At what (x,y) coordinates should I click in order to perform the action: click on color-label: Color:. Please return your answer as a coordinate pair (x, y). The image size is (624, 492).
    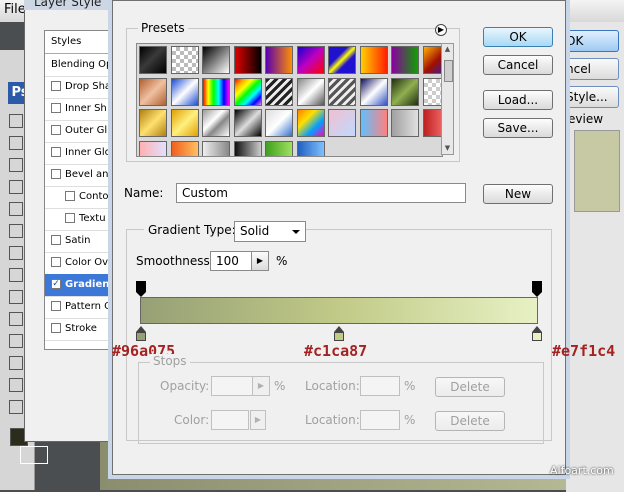
    Looking at the image, I should click on (192, 420).